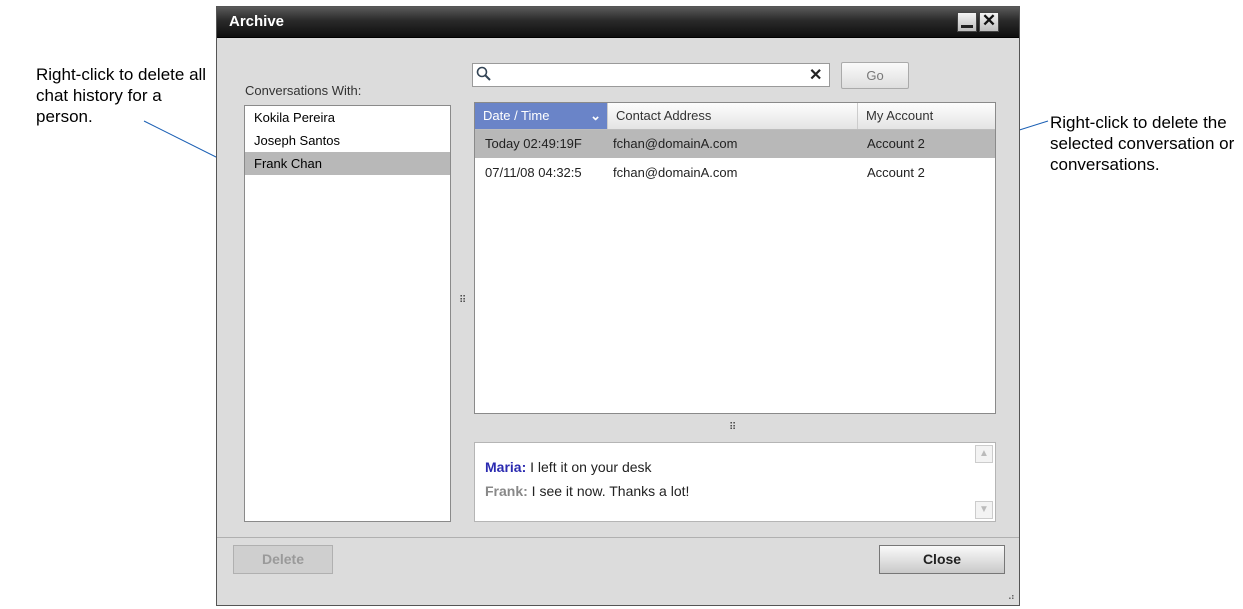 Image resolution: width=1243 pixels, height=609 pixels. What do you see at coordinates (589, 467) in the screenshot?
I see `chat-text: I left it on your desk` at bounding box center [589, 467].